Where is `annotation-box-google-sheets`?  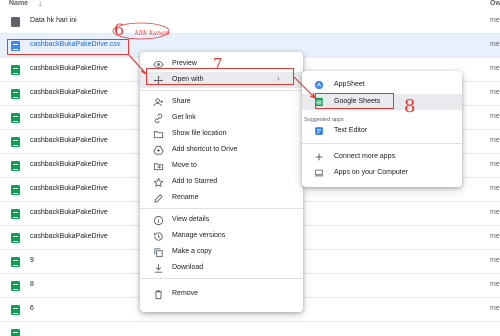
annotation-box-google-sheets is located at coordinates (354, 101).